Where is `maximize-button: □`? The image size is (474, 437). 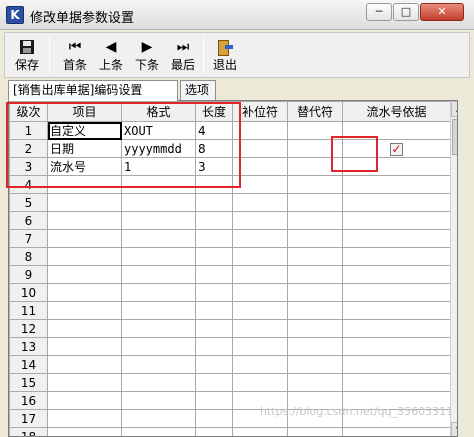 maximize-button: □ is located at coordinates (406, 12).